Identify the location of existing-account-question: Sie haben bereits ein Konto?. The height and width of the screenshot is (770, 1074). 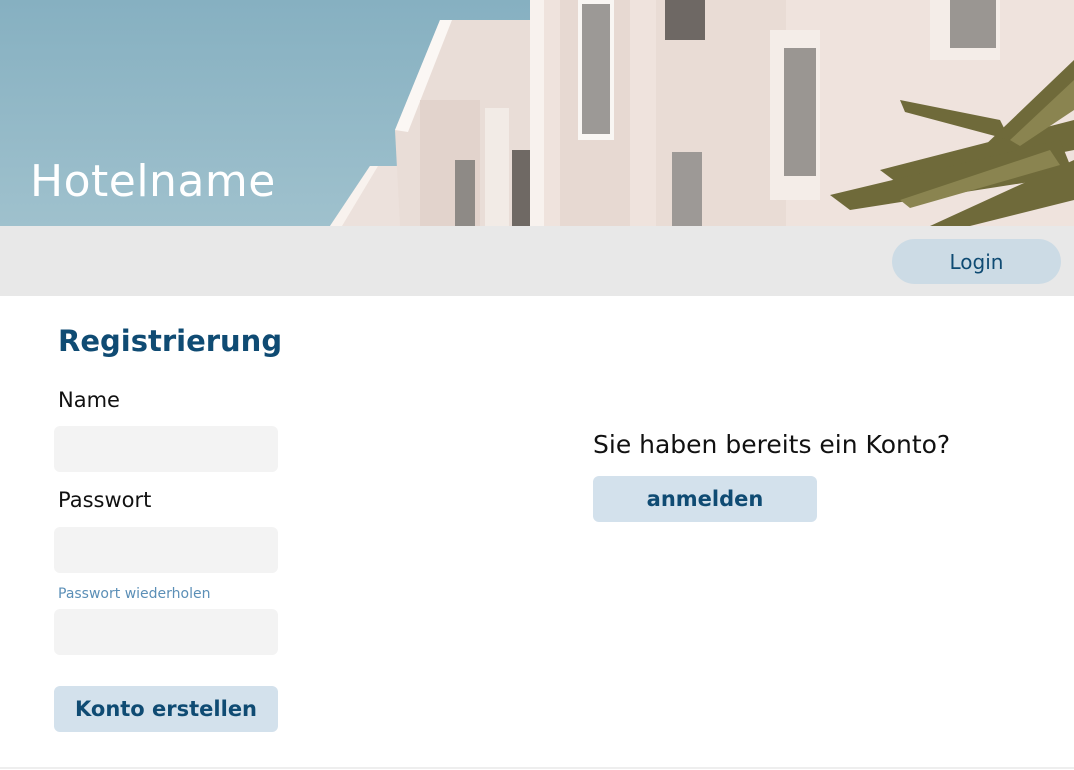
(772, 444).